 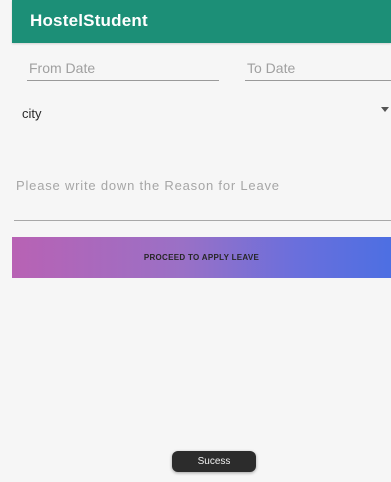 I want to click on from-date-field: From Date, so click(x=123, y=68).